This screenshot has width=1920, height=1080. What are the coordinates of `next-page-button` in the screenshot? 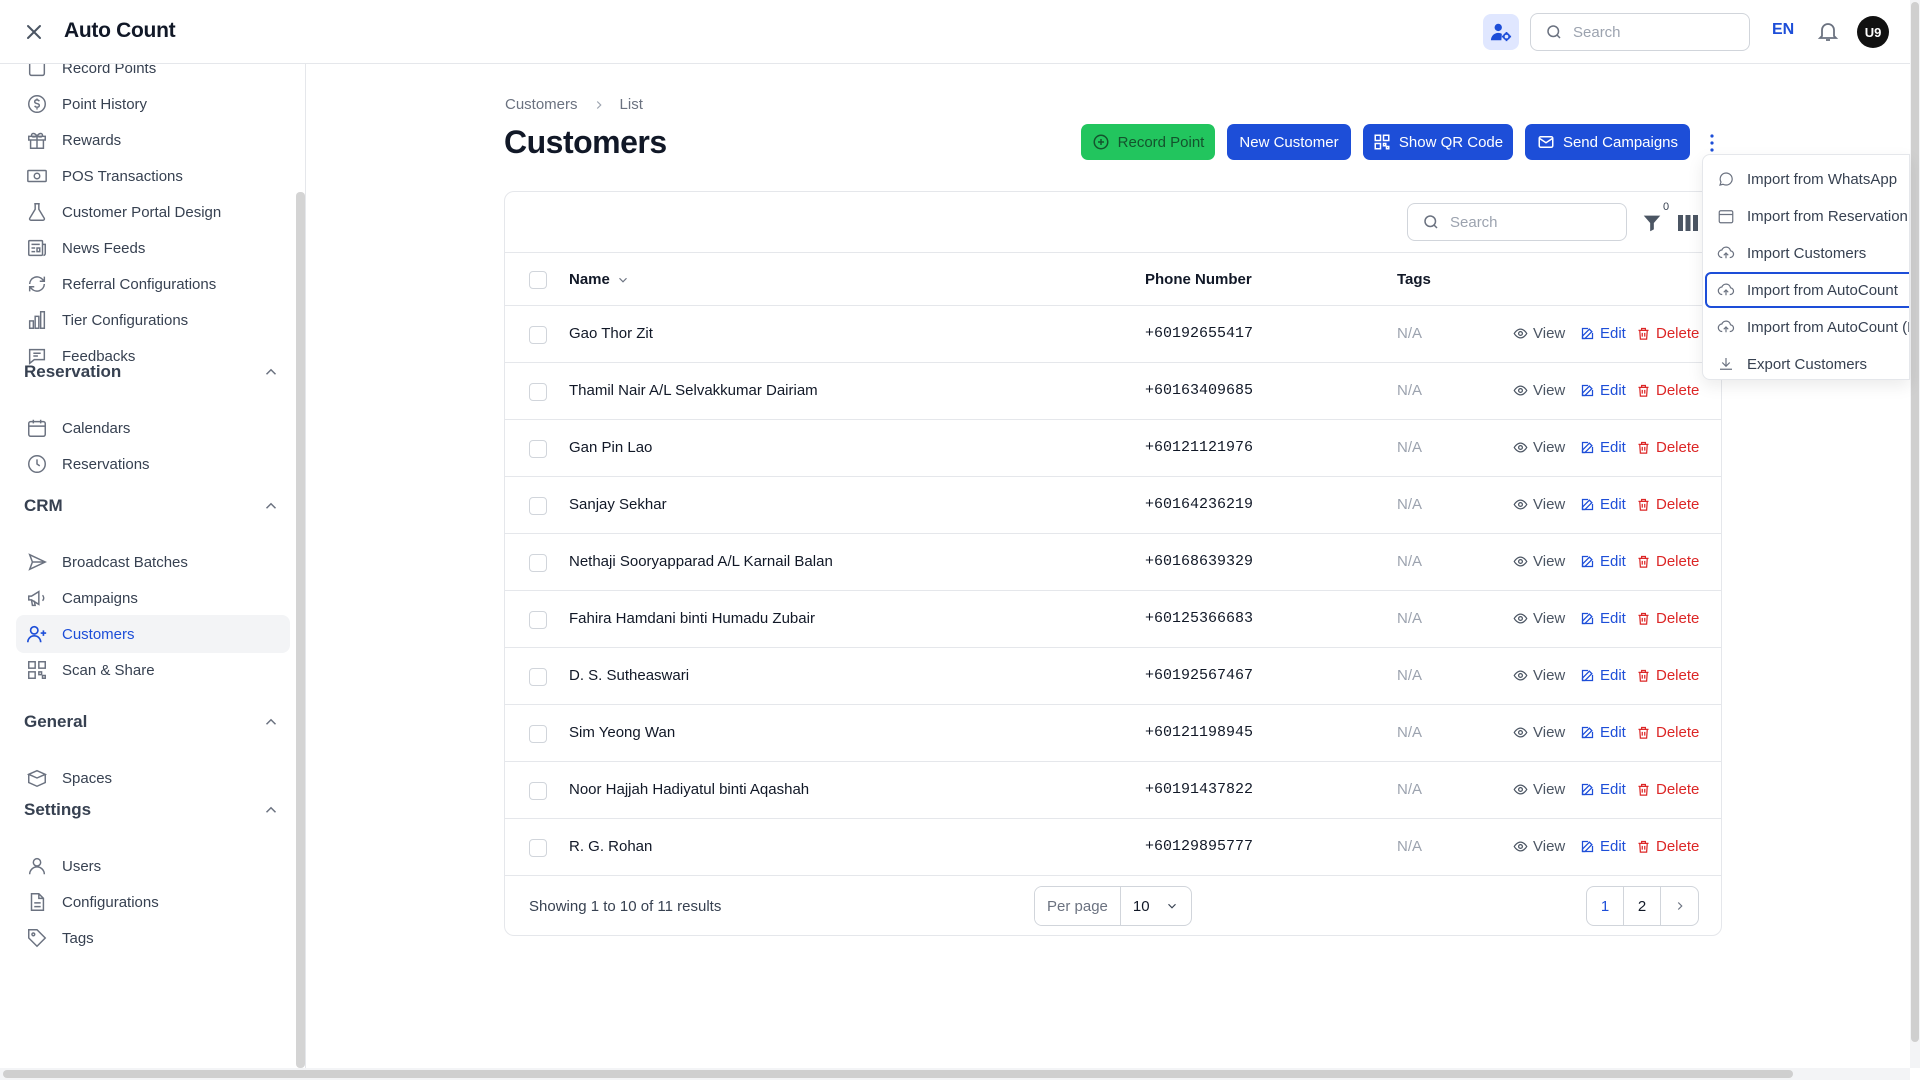 It's located at (1679, 906).